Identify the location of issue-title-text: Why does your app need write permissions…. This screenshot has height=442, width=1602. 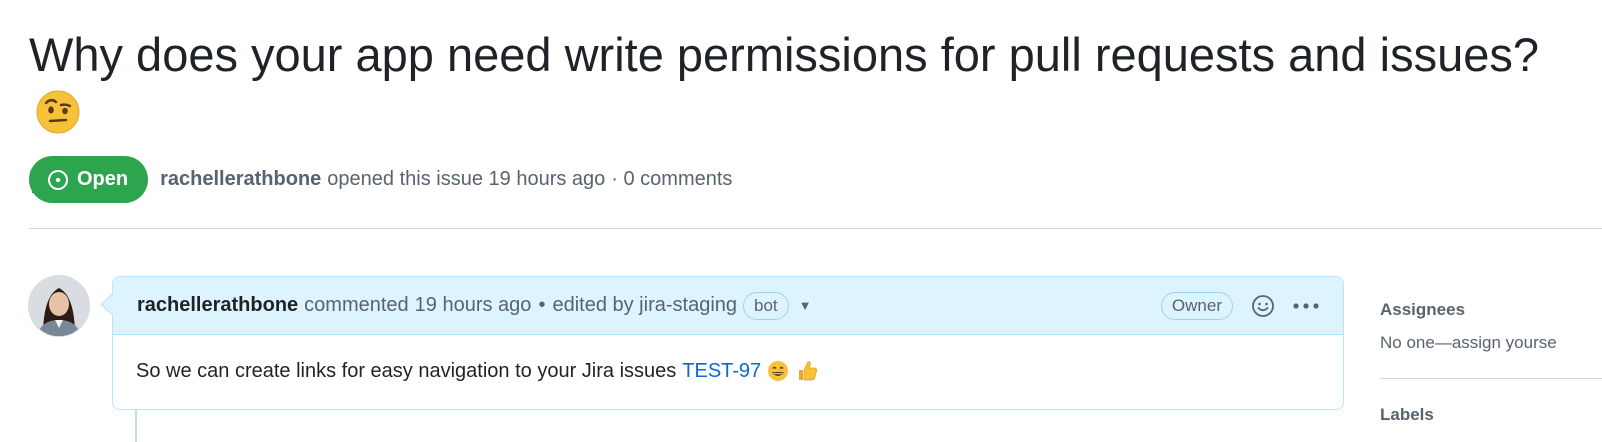
(784, 54).